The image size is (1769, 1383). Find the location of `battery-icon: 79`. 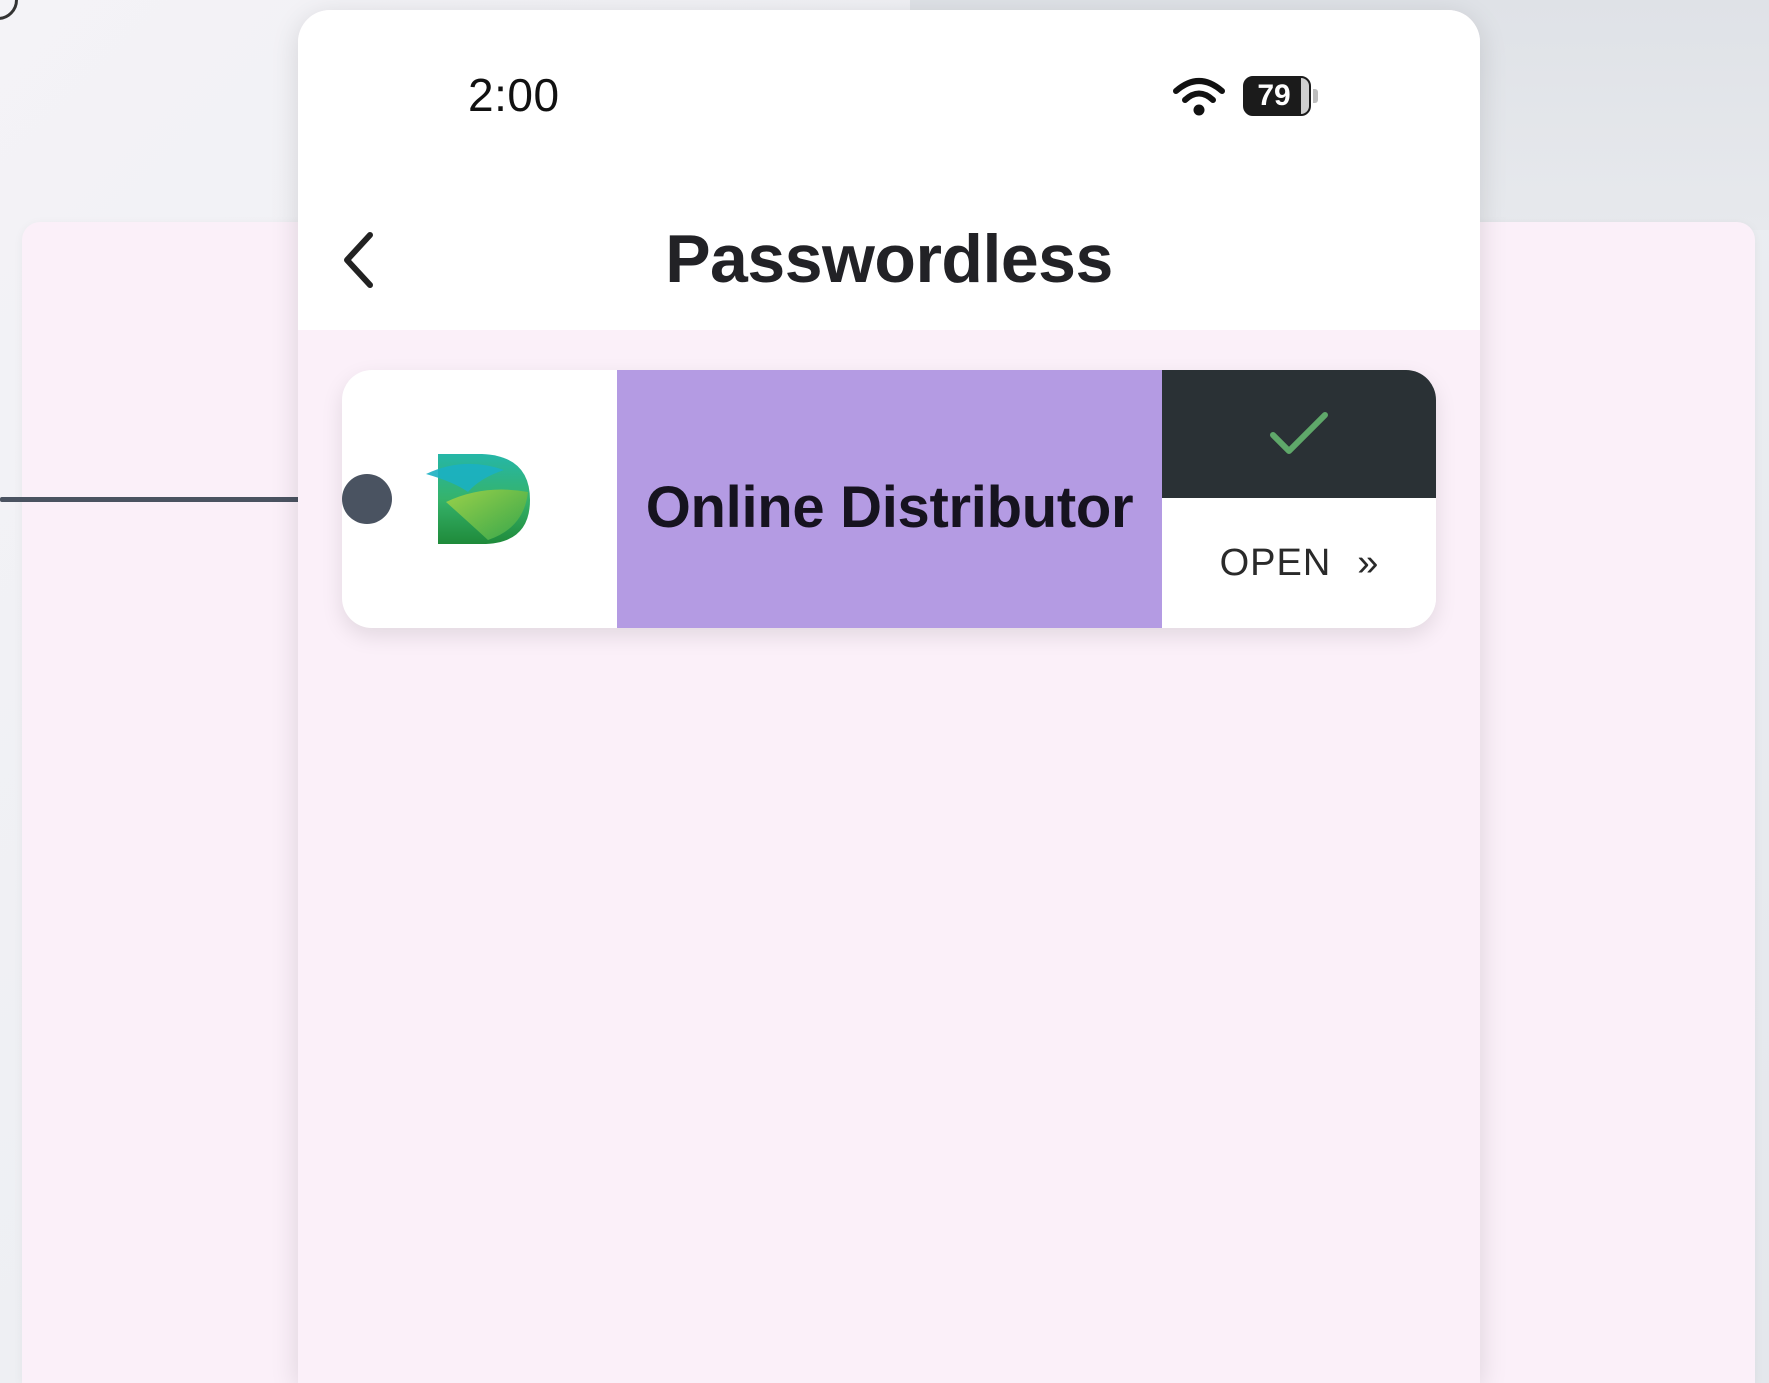

battery-icon: 79 is located at coordinates (1282, 97).